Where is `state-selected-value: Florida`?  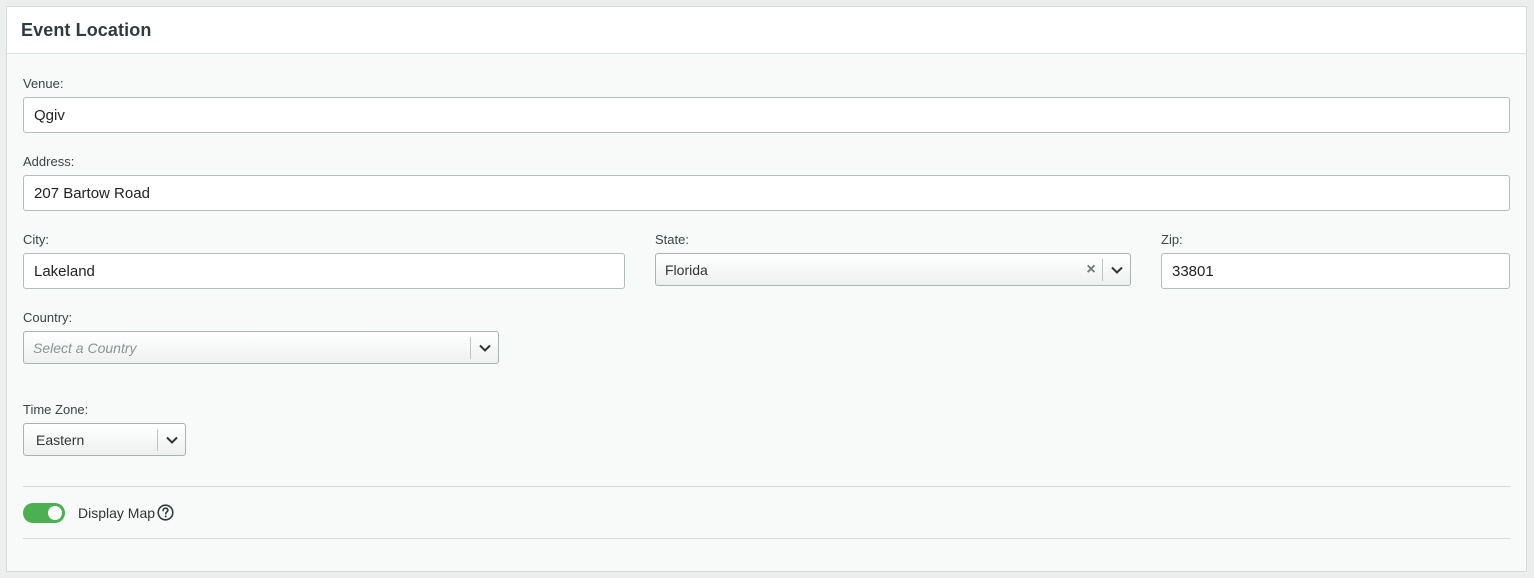 state-selected-value: Florida is located at coordinates (686, 269).